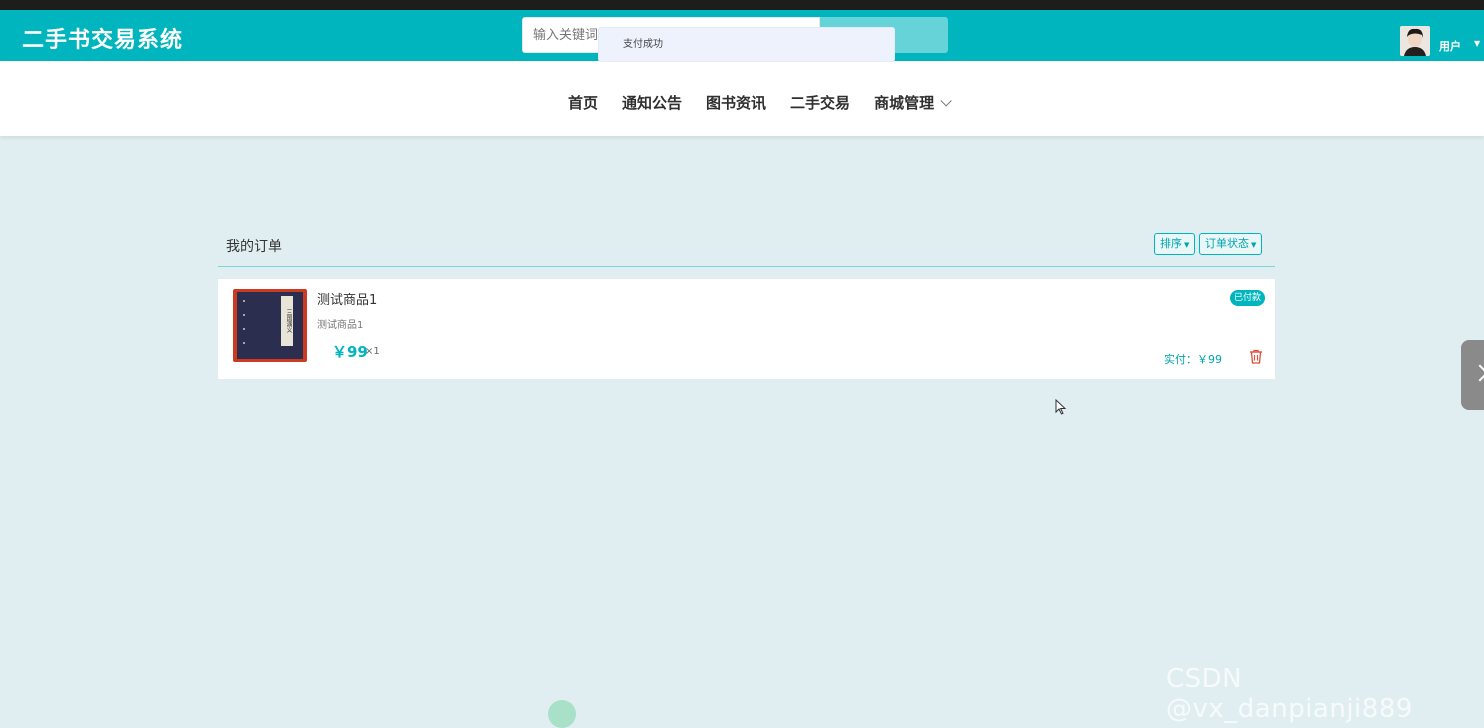  Describe the element at coordinates (1248, 298) in the screenshot. I see `status-badge: 已付款` at that location.